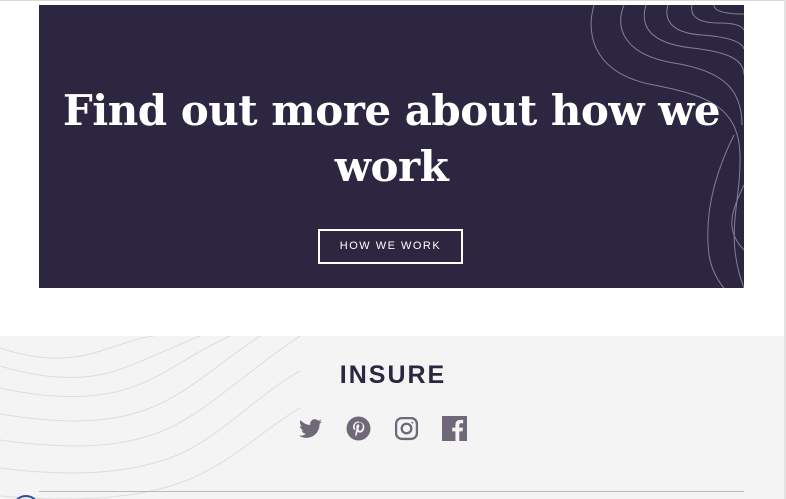 The width and height of the screenshot is (786, 499). What do you see at coordinates (390, 246) in the screenshot?
I see `how-we-work-button: HOW WE WORK` at bounding box center [390, 246].